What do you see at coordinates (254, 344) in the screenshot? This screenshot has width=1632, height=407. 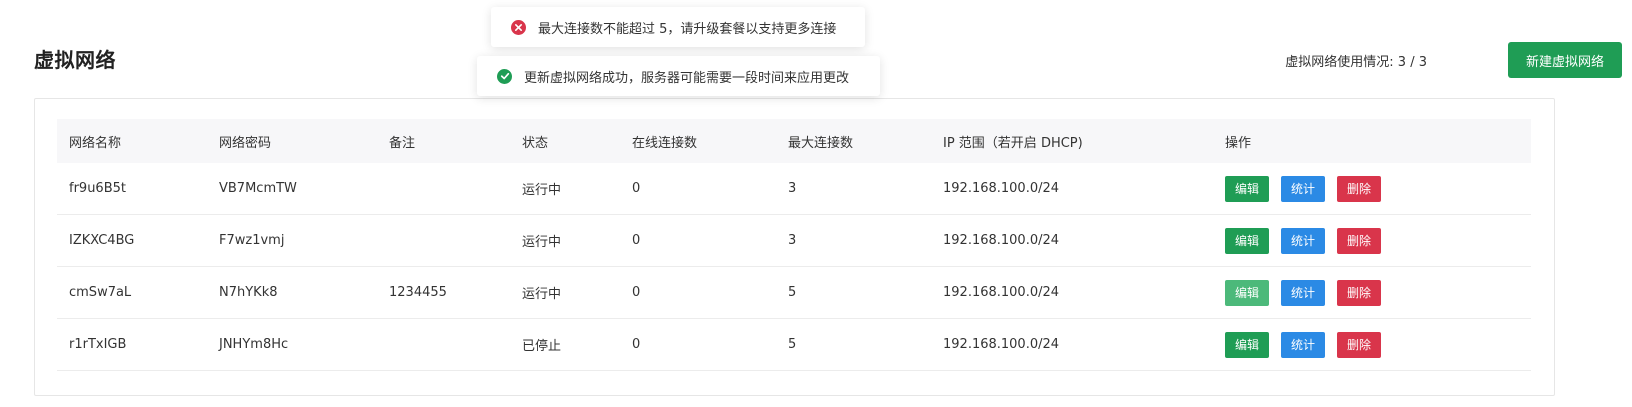 I see `network-password: JNHYm8Hc` at bounding box center [254, 344].